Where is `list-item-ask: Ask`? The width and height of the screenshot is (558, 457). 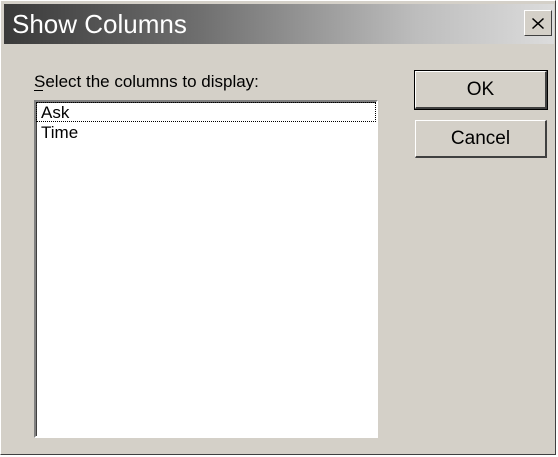 list-item-ask: Ask is located at coordinates (206, 112).